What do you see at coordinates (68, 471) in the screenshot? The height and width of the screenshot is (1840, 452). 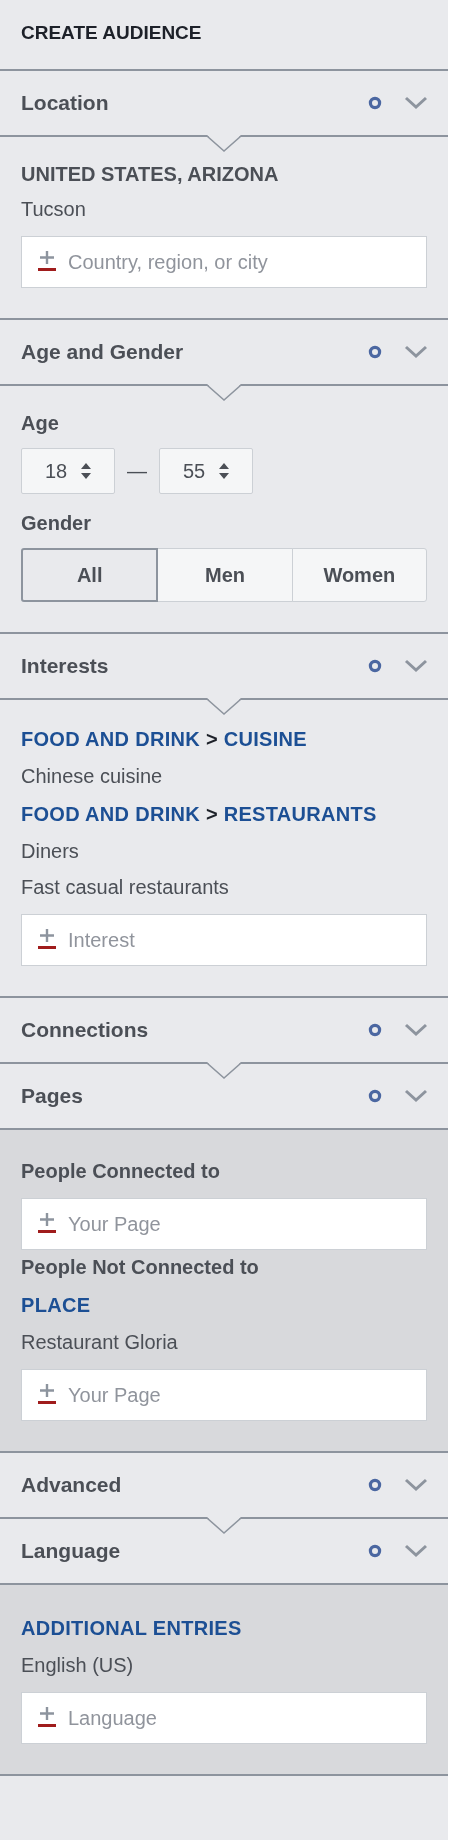 I see `age-select: 18` at bounding box center [68, 471].